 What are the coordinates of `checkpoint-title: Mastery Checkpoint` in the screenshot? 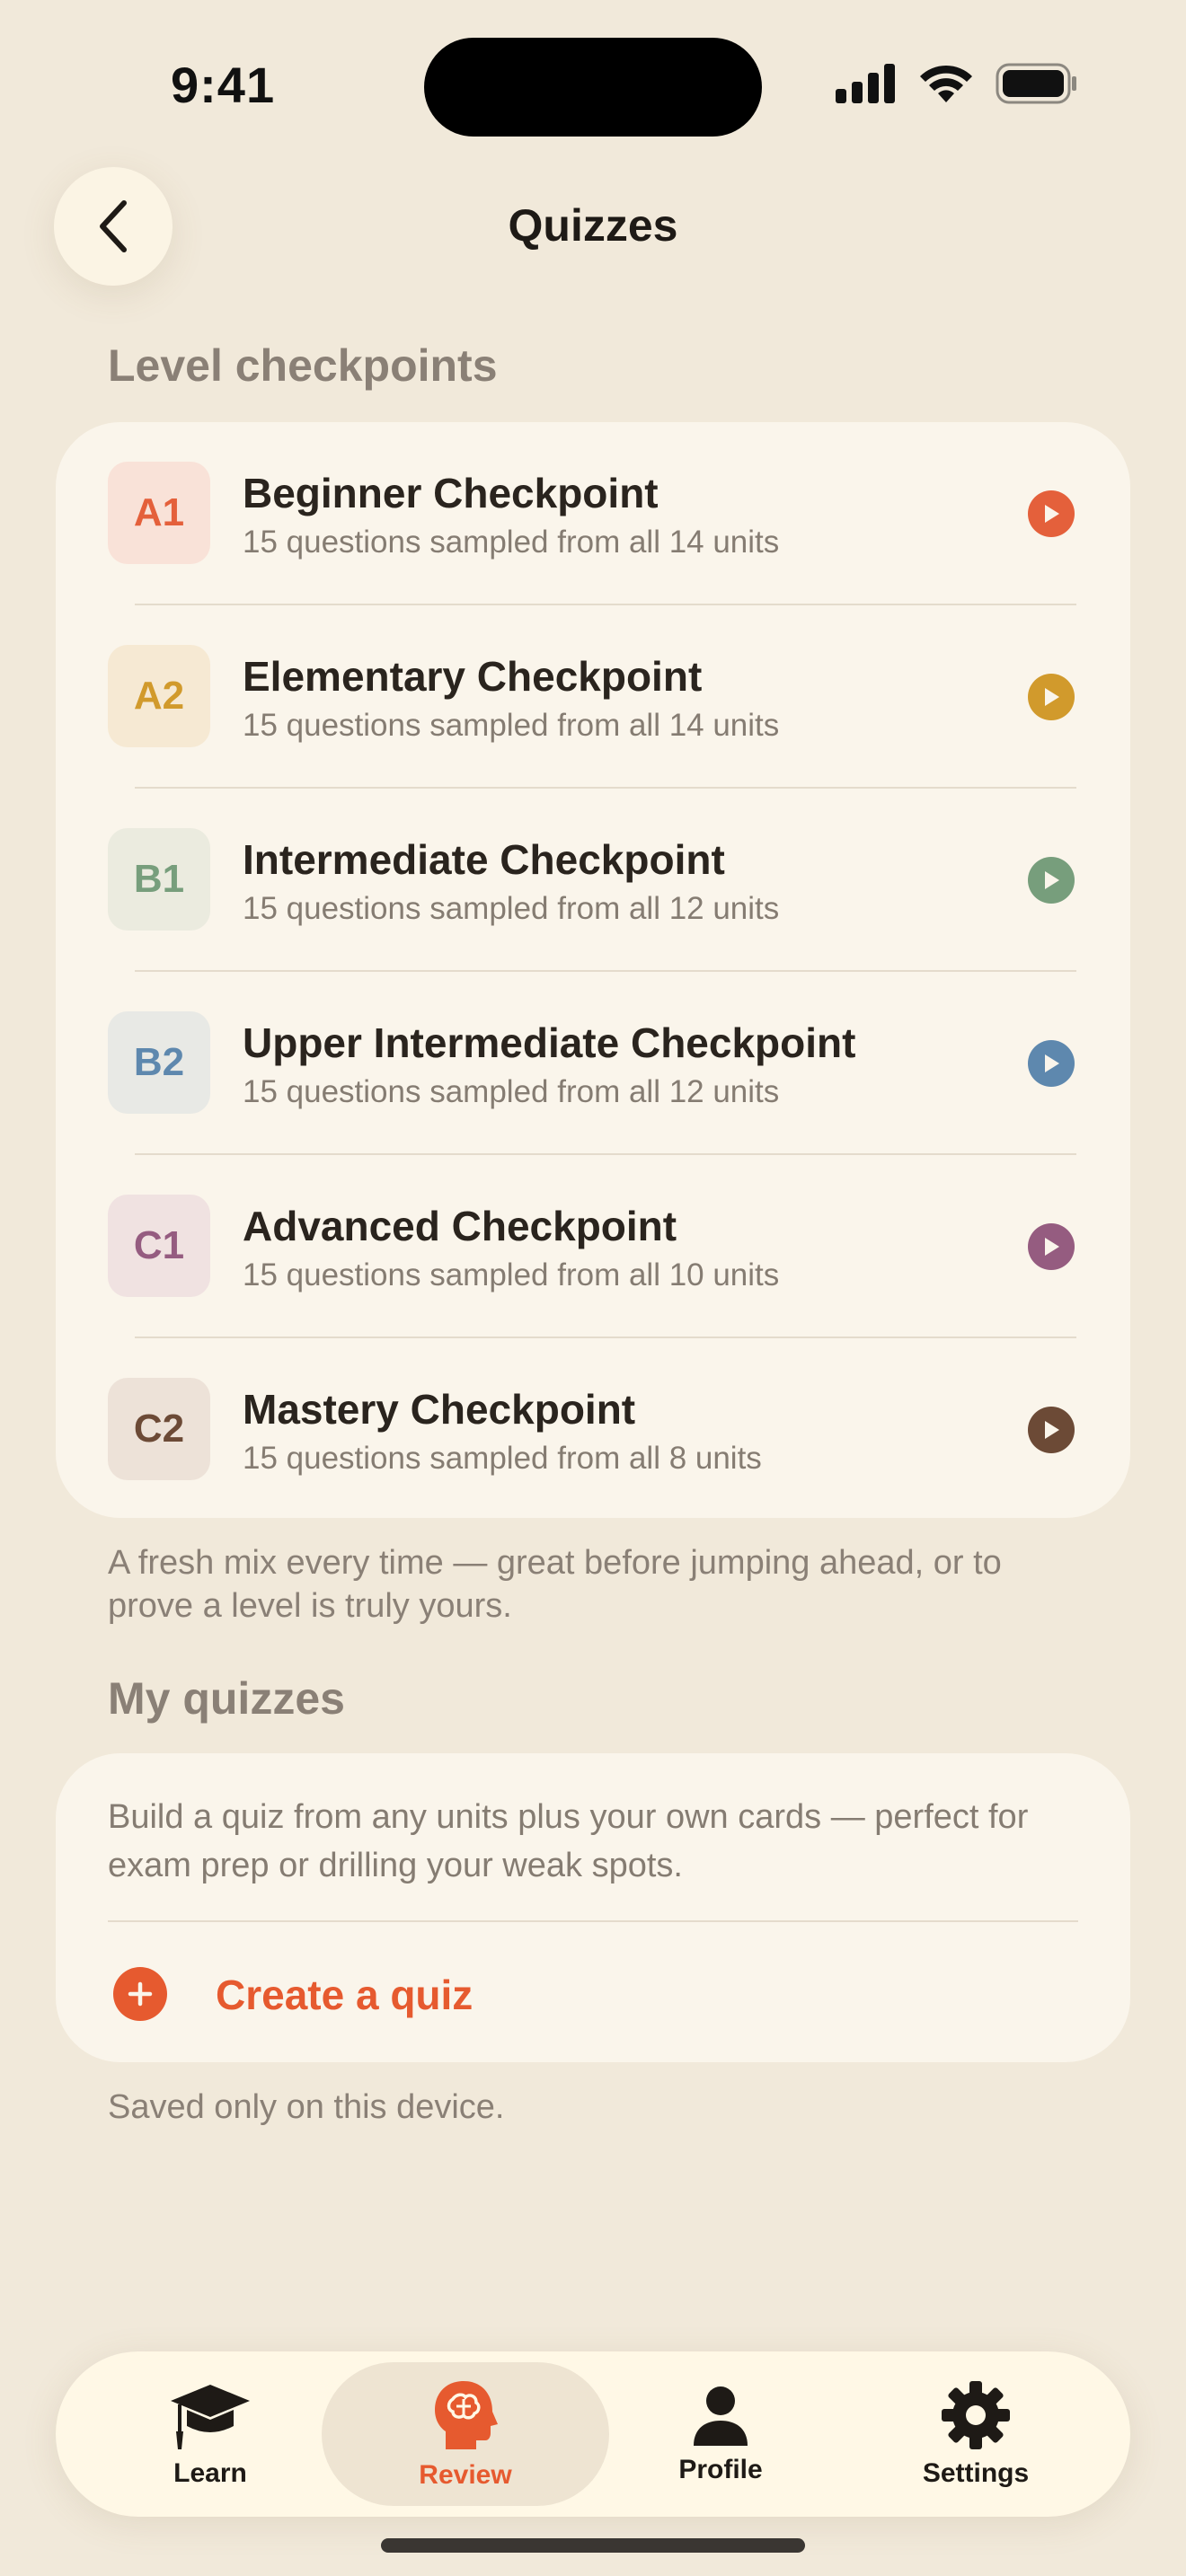 It's located at (439, 1409).